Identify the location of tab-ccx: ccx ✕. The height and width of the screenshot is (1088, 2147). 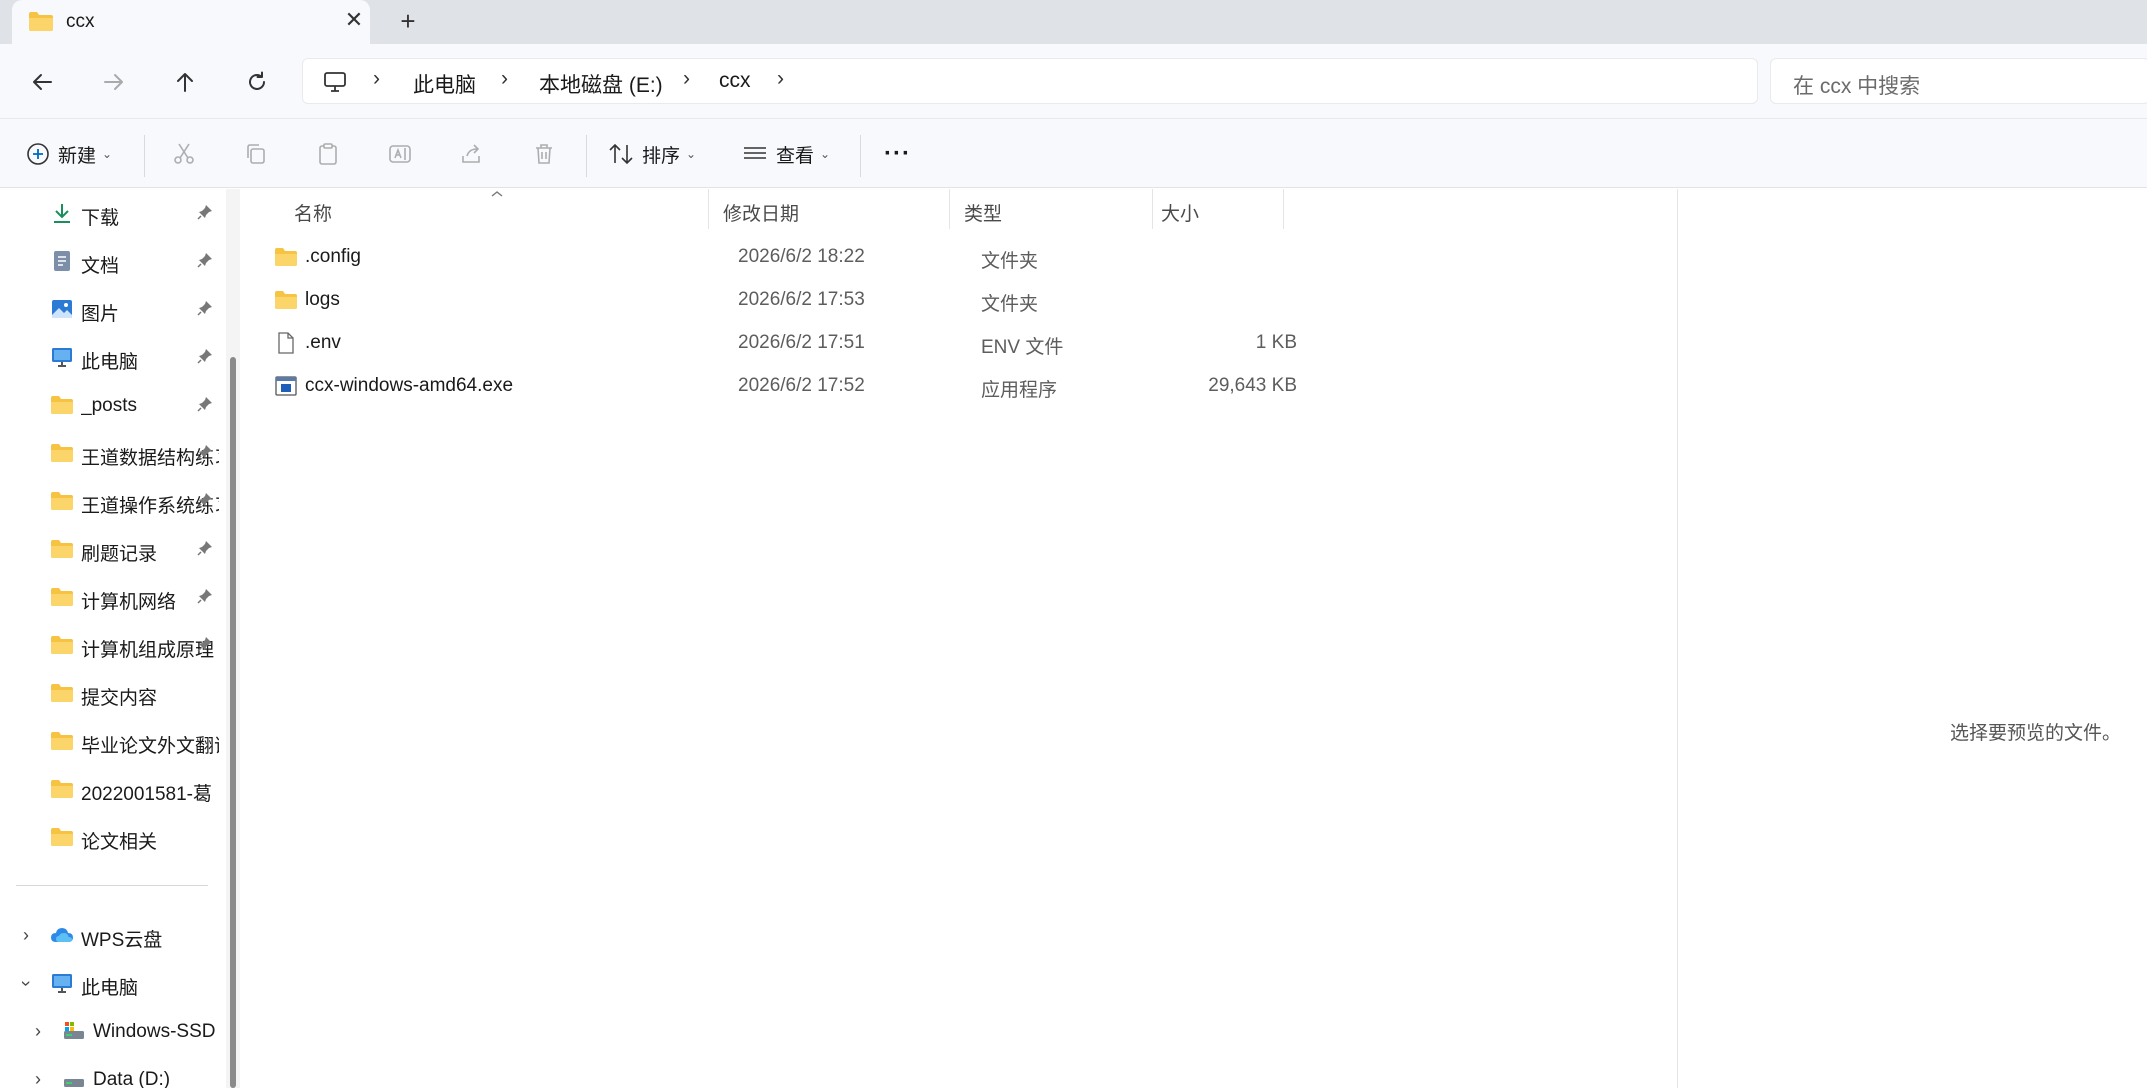
(191, 22).